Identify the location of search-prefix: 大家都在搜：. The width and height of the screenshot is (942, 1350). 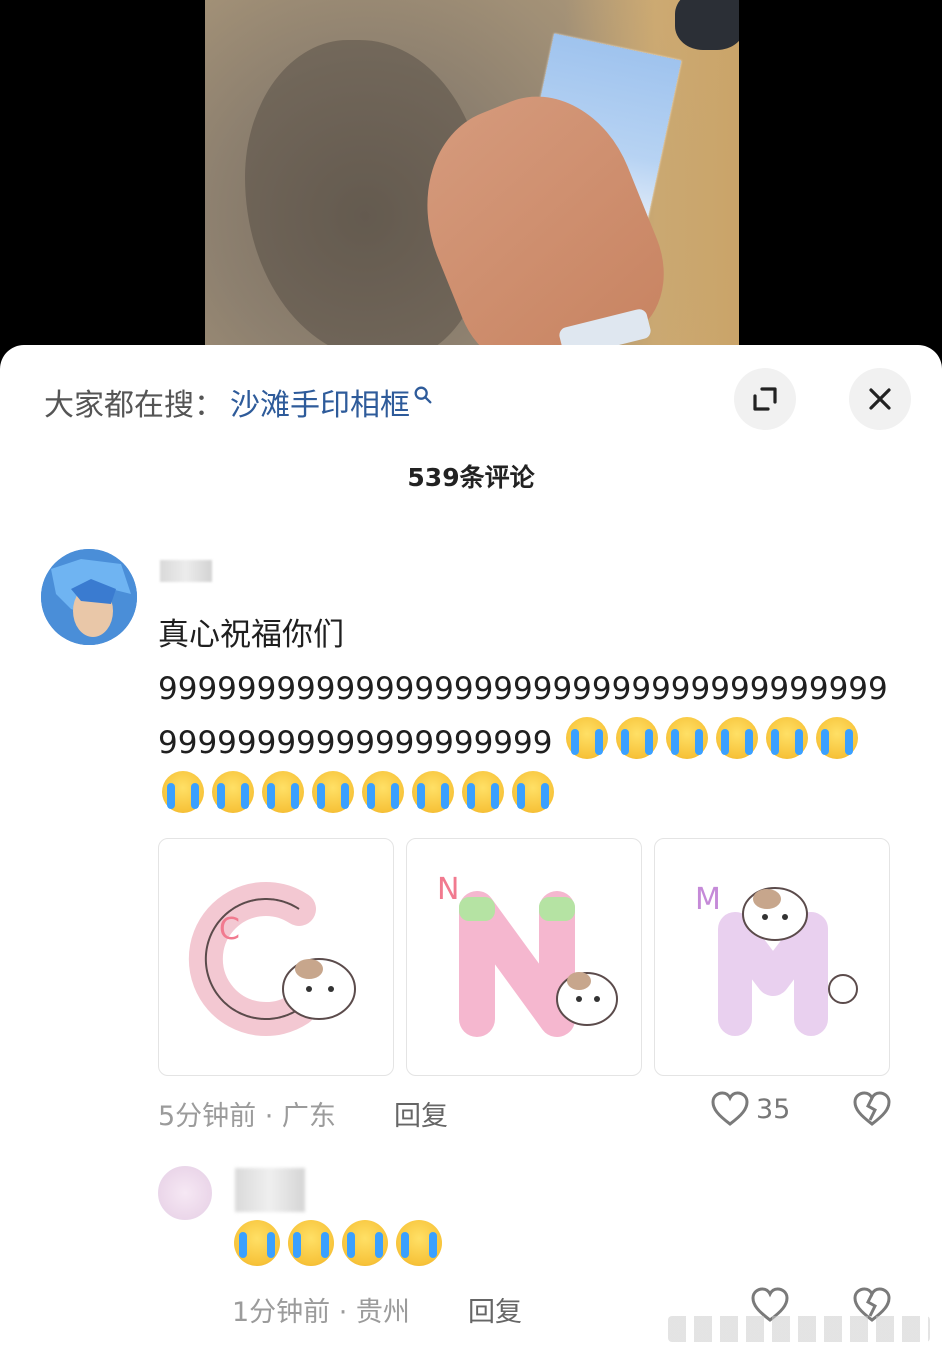
(134, 405).